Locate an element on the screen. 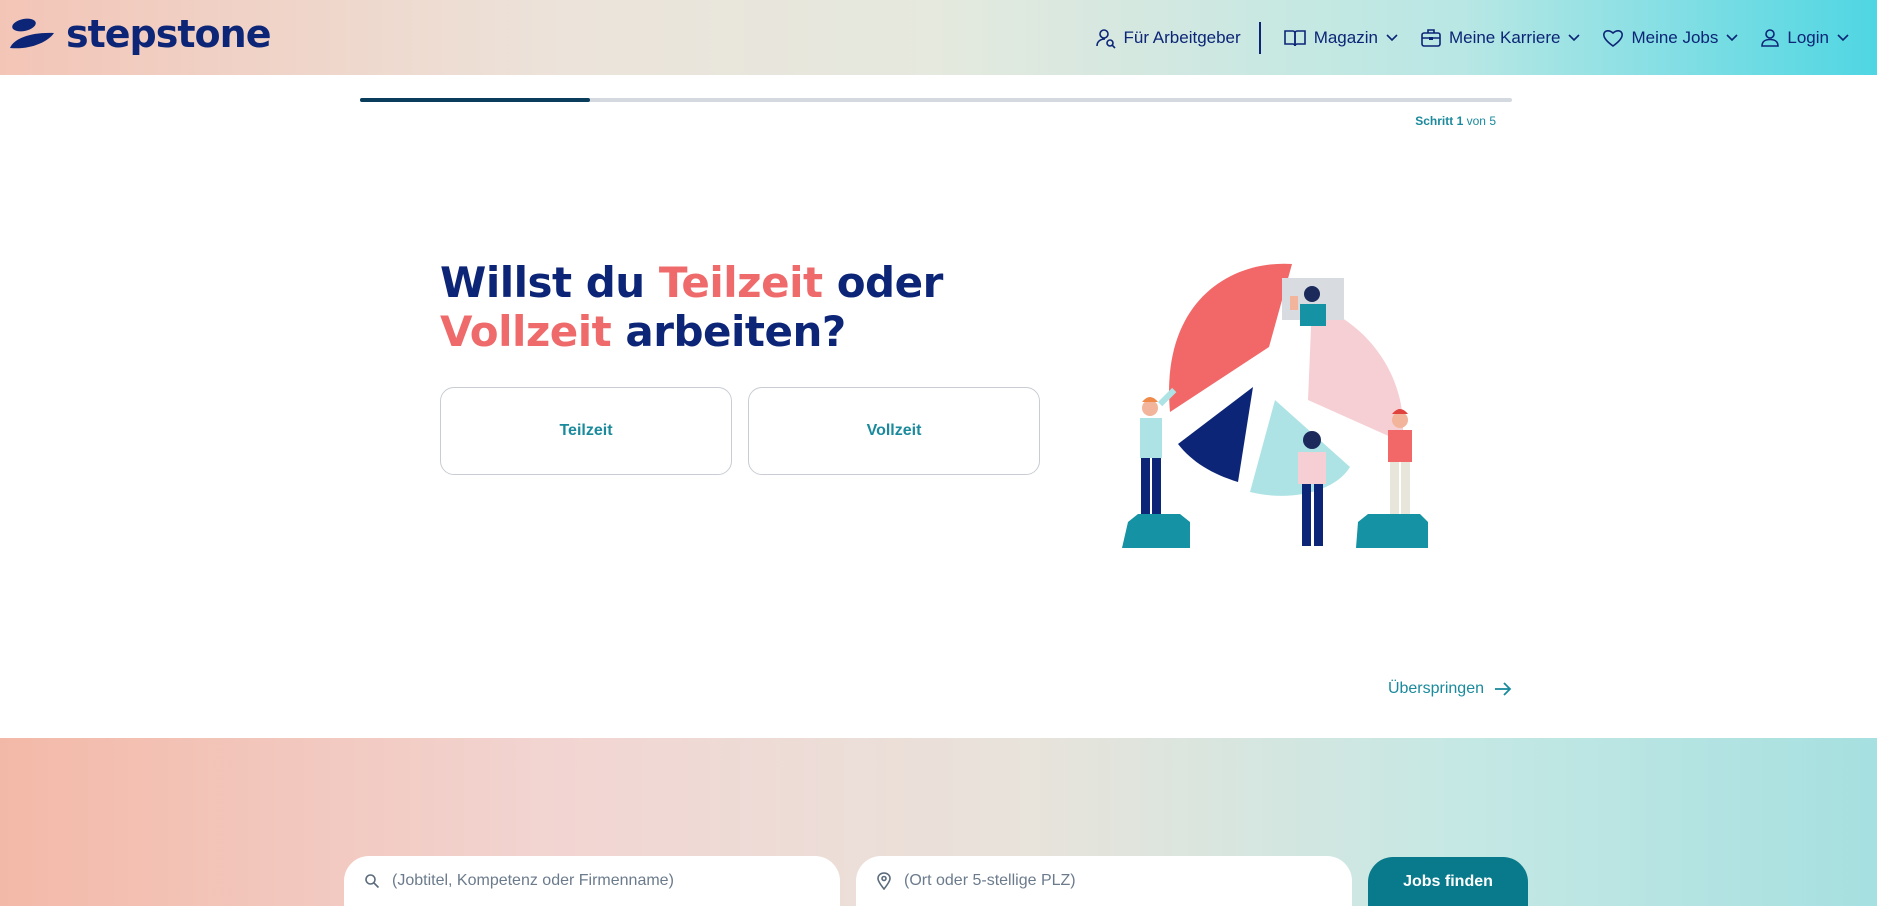 This screenshot has height=906, width=1877. option-part-time-button: Teilzeit is located at coordinates (586, 431).